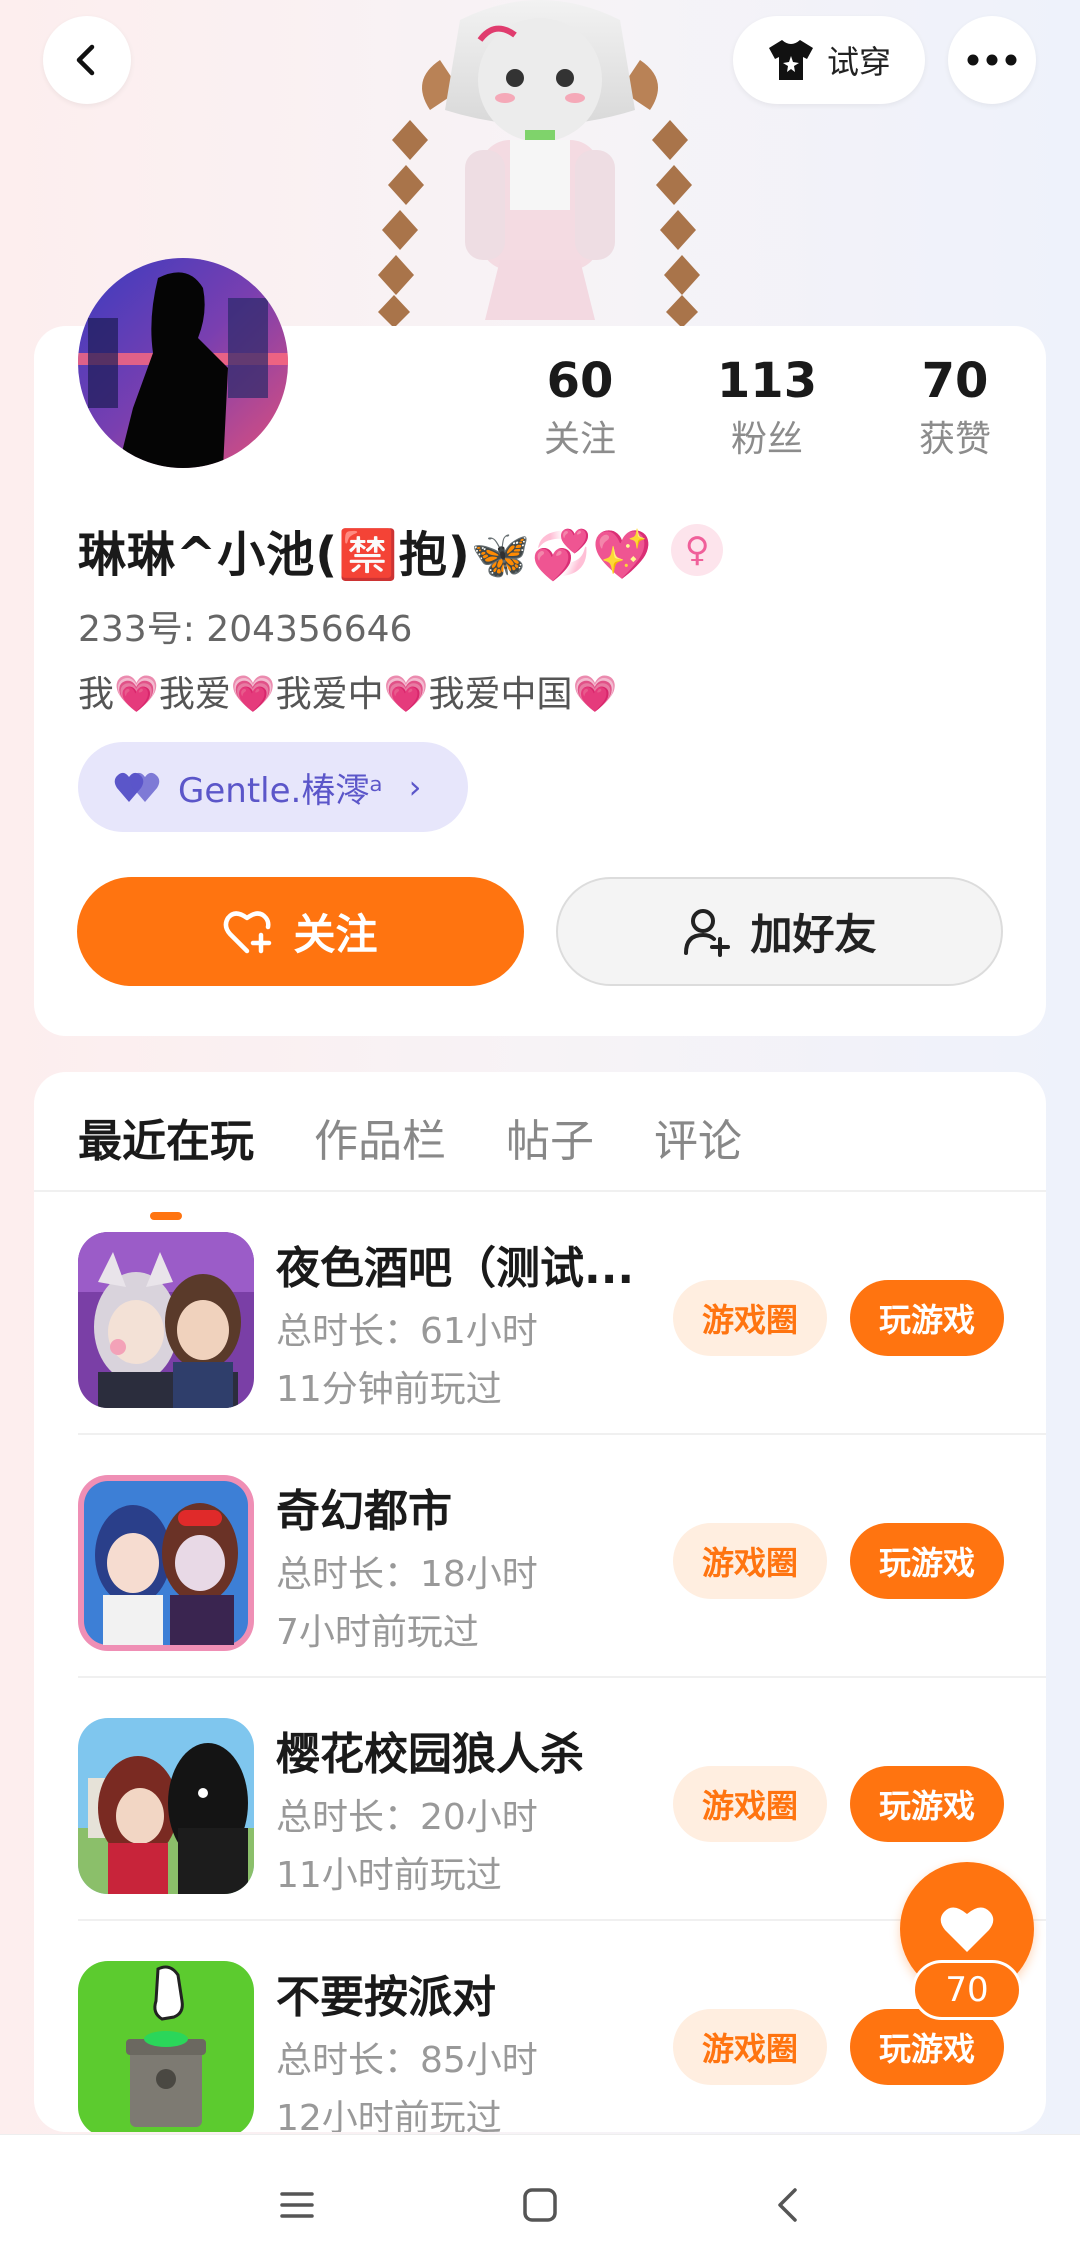 The height and width of the screenshot is (2265, 1080). Describe the element at coordinates (550, 1141) in the screenshot. I see `tab-label: 帖子` at that location.